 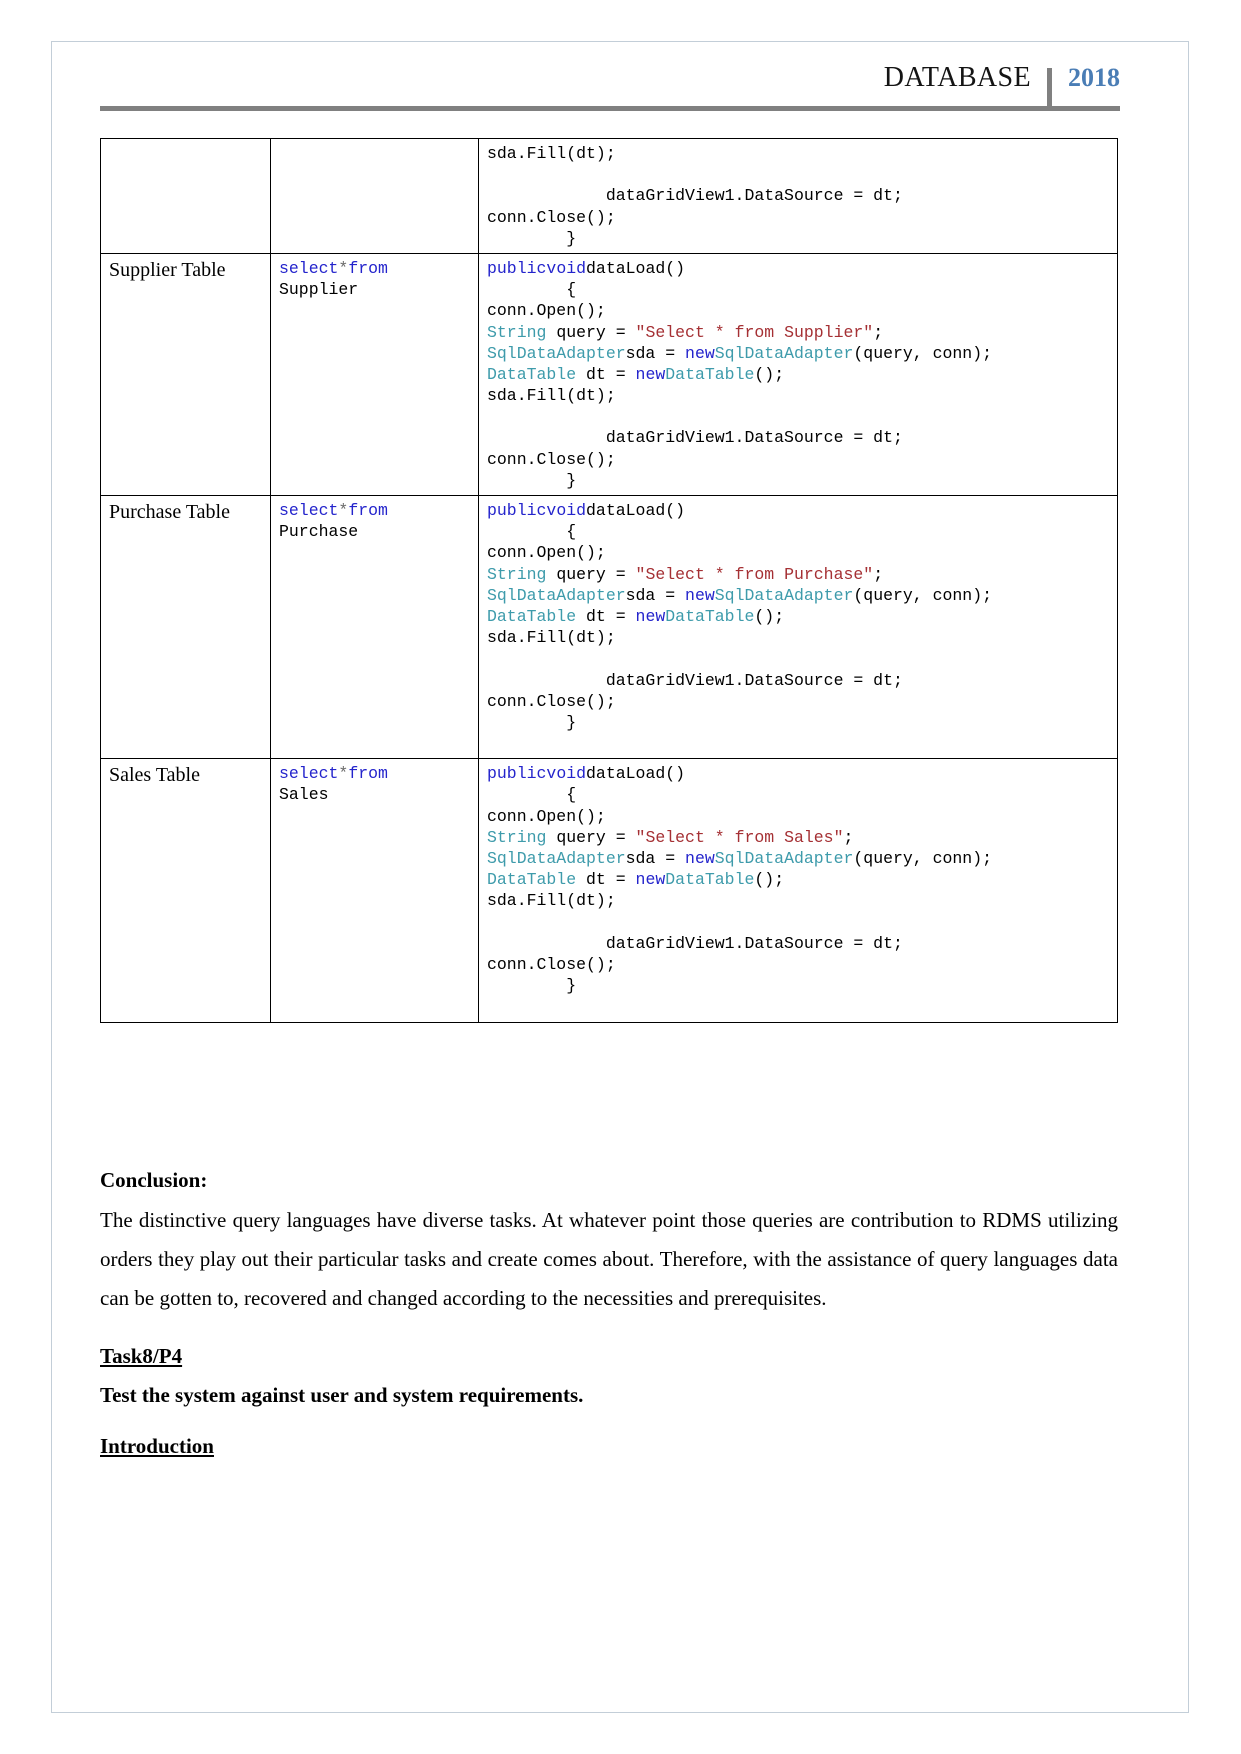 What do you see at coordinates (375, 794) in the screenshot?
I see `code-line: Sales` at bounding box center [375, 794].